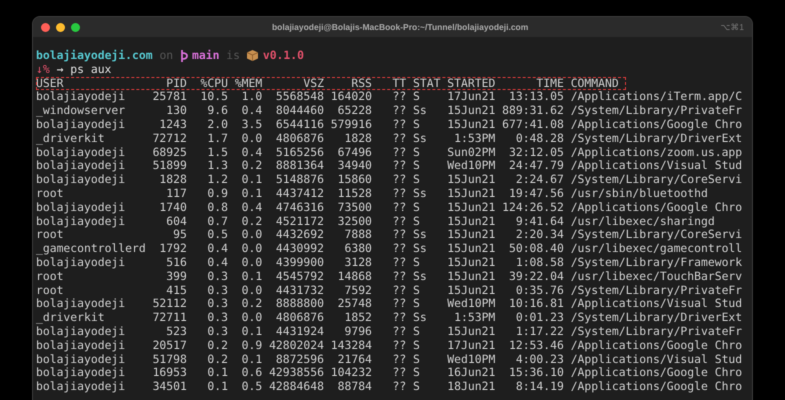 The height and width of the screenshot is (400, 785). I want to click on table-cell-text: 4431732, so click(299, 291).